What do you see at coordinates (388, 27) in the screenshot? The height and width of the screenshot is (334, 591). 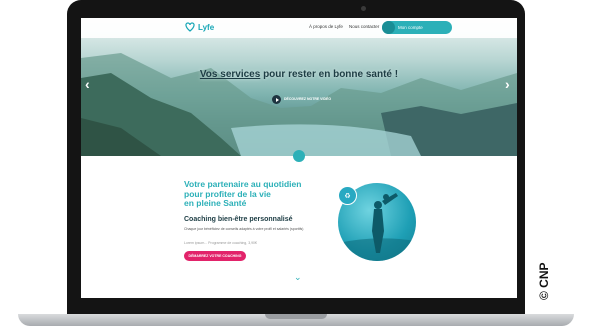 I see `avatar` at bounding box center [388, 27].